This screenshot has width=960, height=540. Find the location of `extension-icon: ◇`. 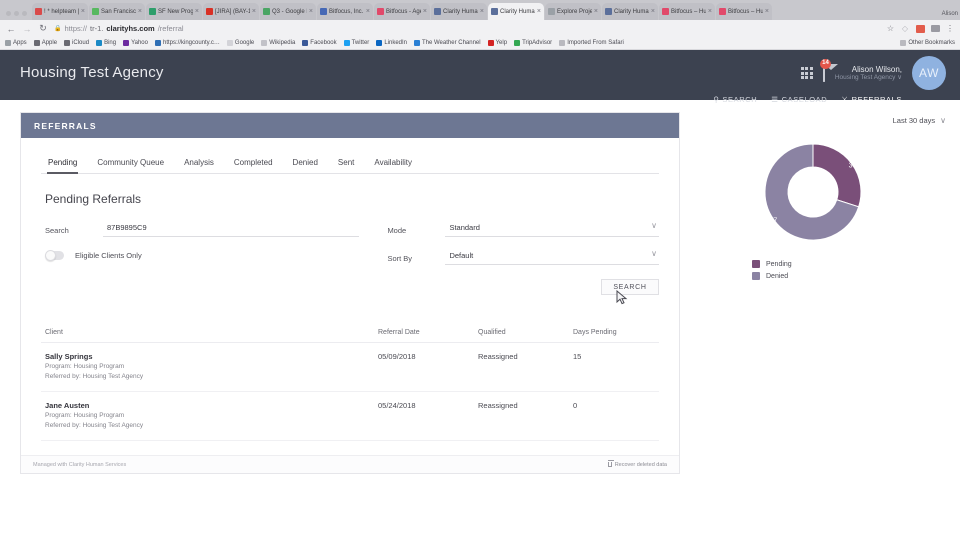

extension-icon: ◇ is located at coordinates (905, 28).